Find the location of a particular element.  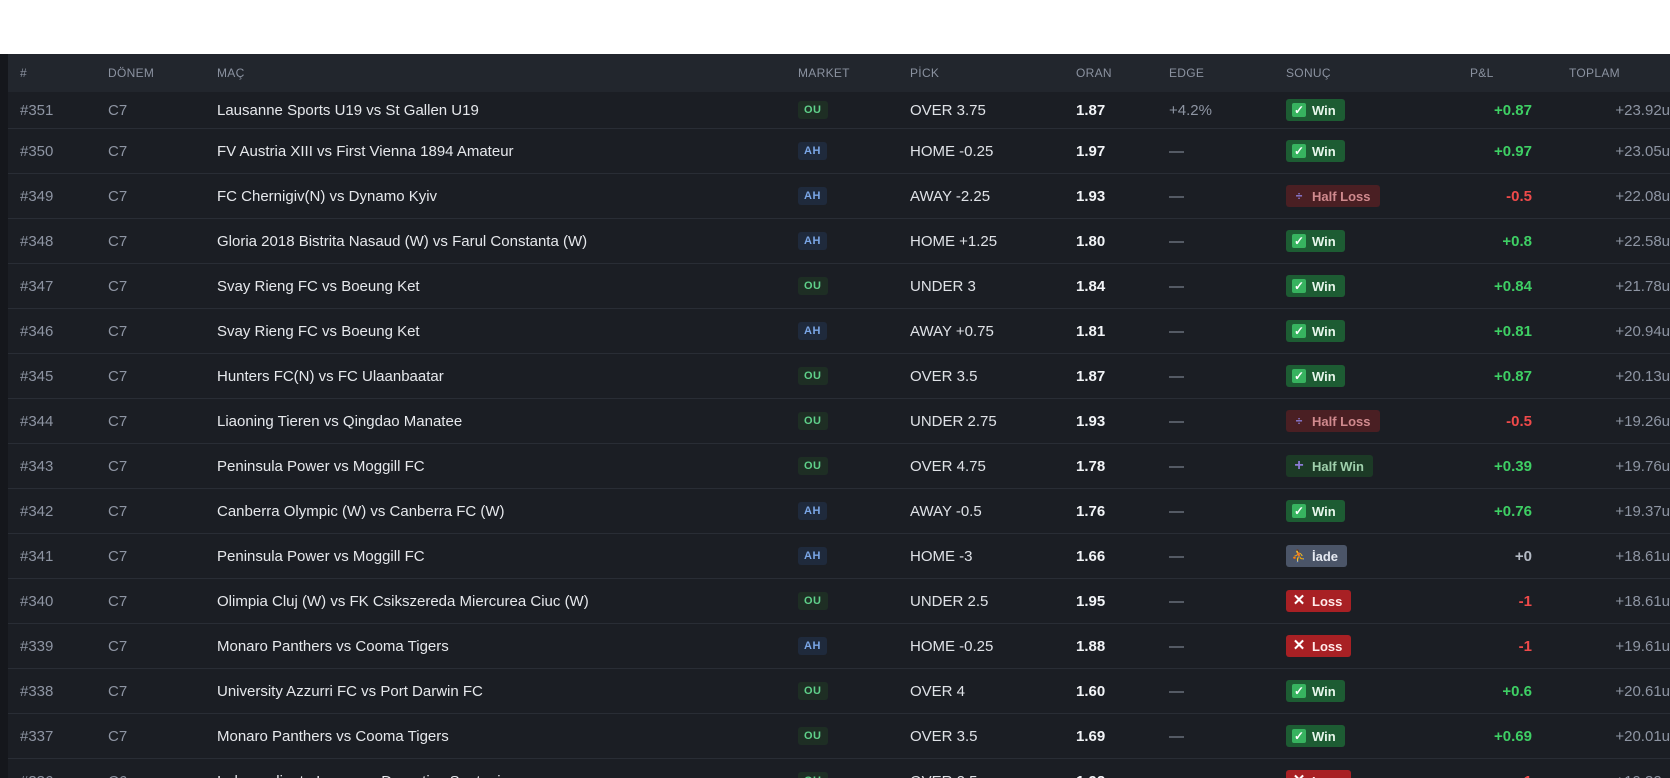

col-header-pick: PİCK is located at coordinates (924, 73).